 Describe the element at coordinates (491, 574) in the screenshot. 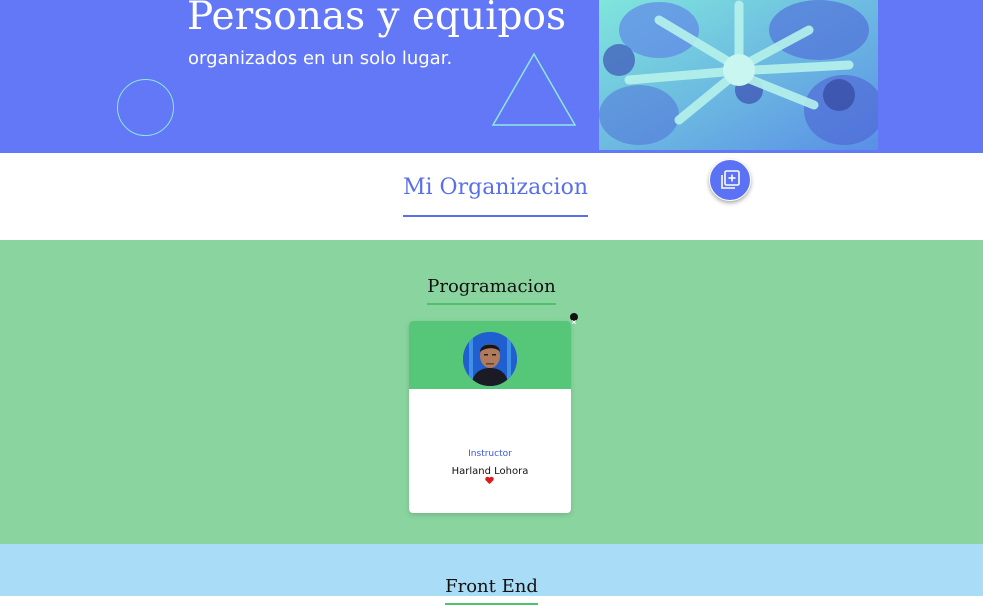

I see `team-section-front-end: Front End` at that location.